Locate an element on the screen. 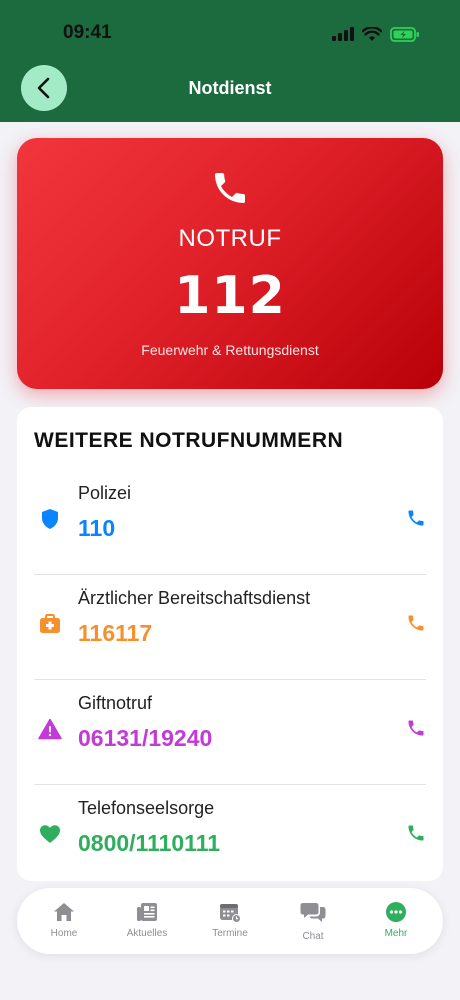  emergency-label: NOTRUF is located at coordinates (230, 238).